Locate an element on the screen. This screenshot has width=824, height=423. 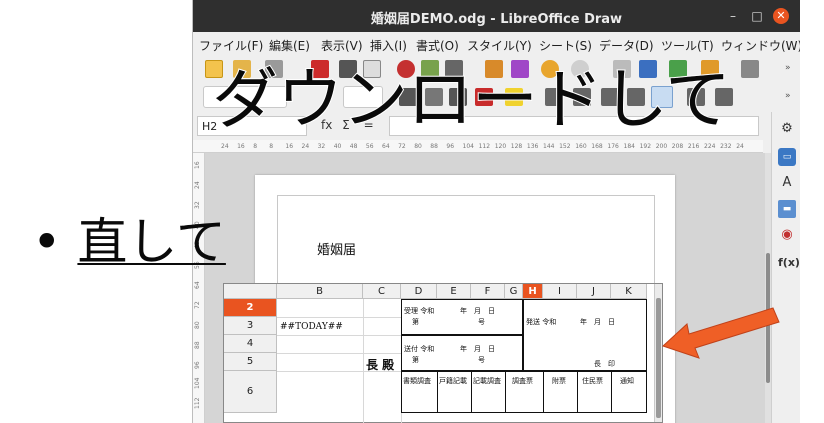
menu-format: 書式(O) is located at coordinates (437, 45).